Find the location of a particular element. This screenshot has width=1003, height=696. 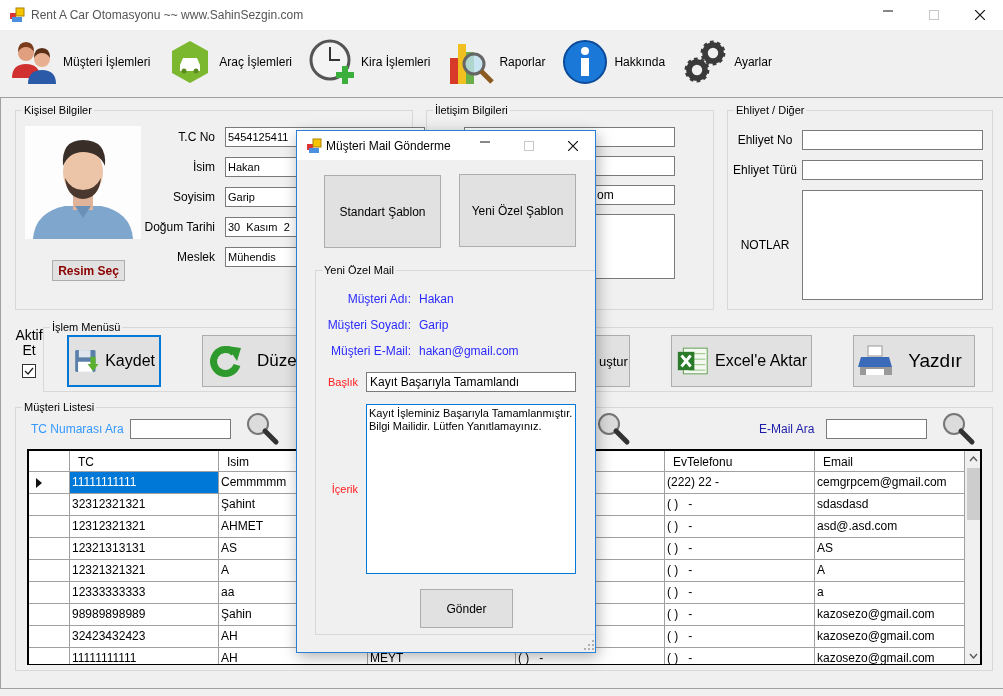

content-text: Kayıt İşleminiz Başarıyla Tamamlanmıştır. Bilgi Mailidir. Lütfen Yanıtlamayınız. is located at coordinates (471, 419).